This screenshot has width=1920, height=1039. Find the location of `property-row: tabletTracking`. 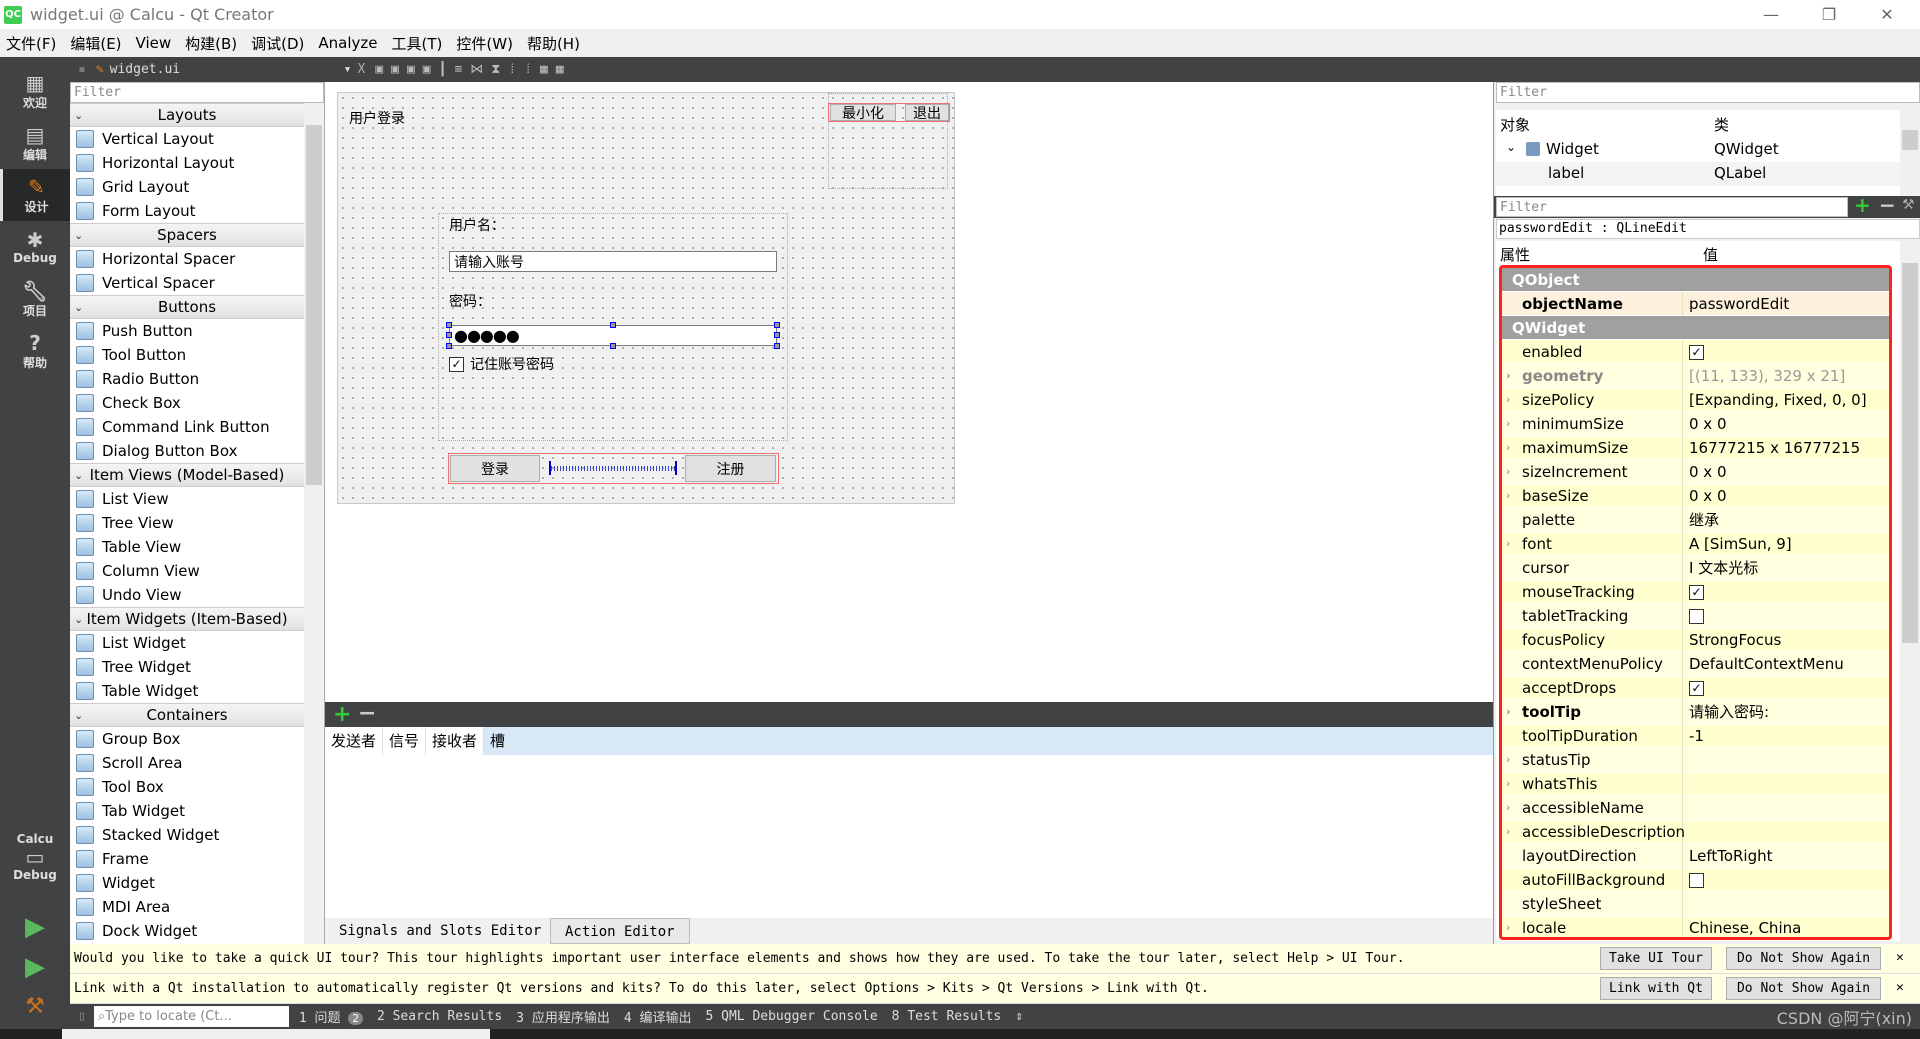

property-row: tabletTracking is located at coordinates (1696, 615).